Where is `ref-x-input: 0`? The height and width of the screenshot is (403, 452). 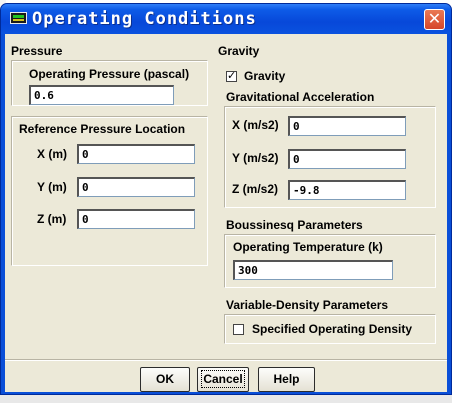
ref-x-input: 0 is located at coordinates (136, 154).